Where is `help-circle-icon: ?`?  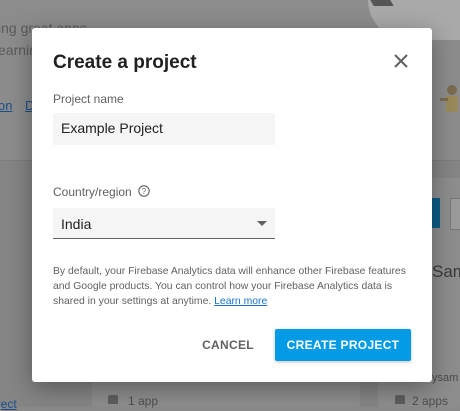 help-circle-icon: ? is located at coordinates (144, 191).